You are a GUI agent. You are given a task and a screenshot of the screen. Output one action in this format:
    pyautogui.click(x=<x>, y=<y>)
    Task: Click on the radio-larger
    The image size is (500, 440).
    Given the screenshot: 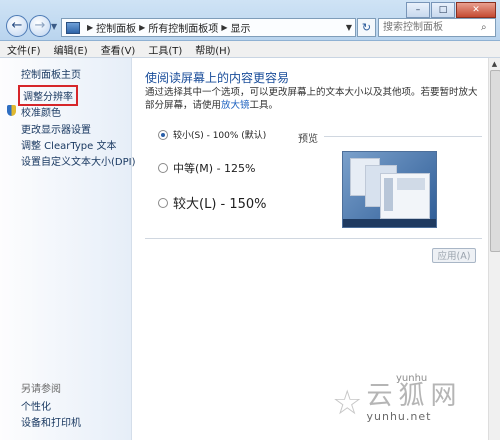 What is the action you would take?
    pyautogui.click(x=163, y=202)
    